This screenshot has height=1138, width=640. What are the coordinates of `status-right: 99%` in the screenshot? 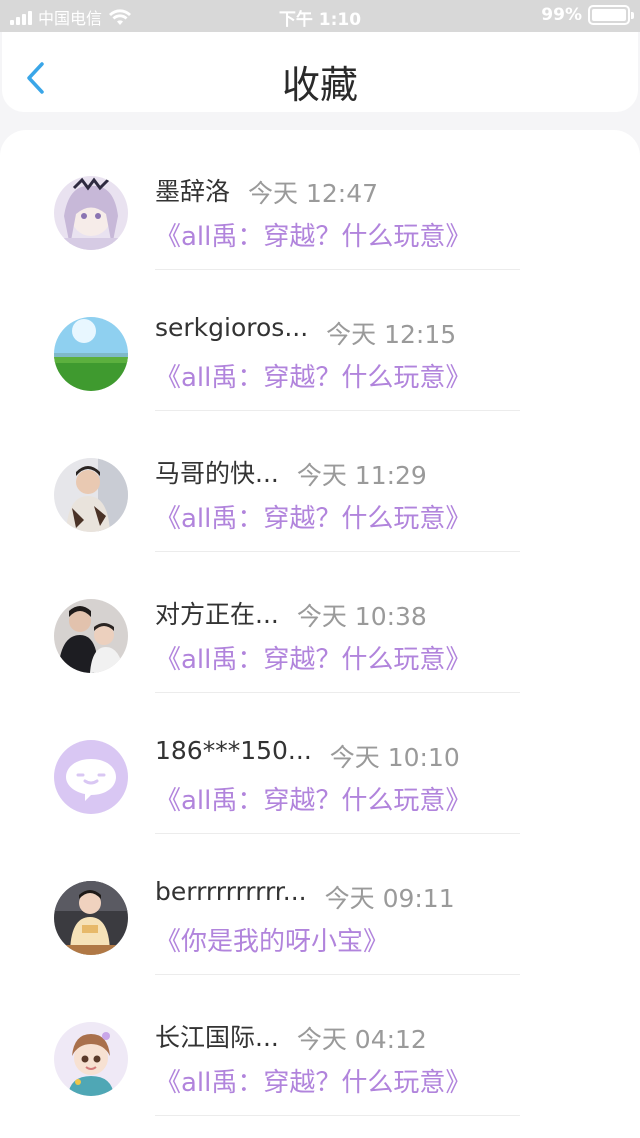 It's located at (587, 15).